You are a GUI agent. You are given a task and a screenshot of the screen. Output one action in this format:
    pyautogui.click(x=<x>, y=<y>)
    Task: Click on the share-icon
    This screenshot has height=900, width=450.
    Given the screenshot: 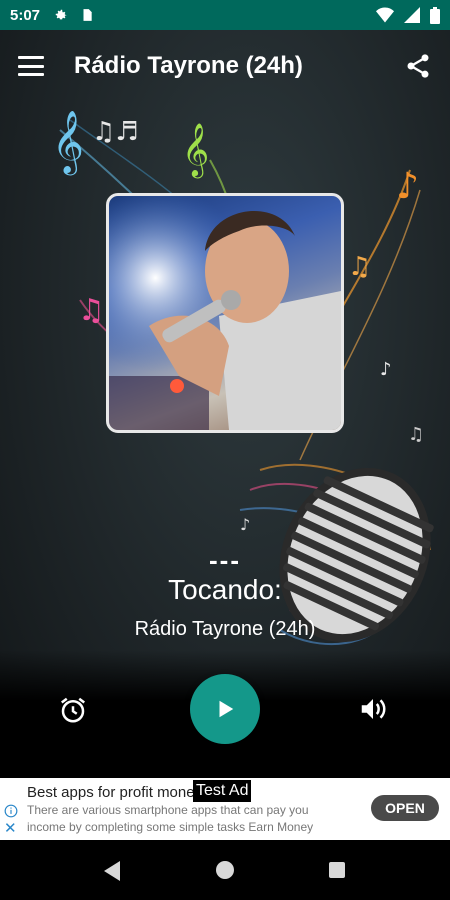 What is the action you would take?
    pyautogui.click(x=418, y=66)
    